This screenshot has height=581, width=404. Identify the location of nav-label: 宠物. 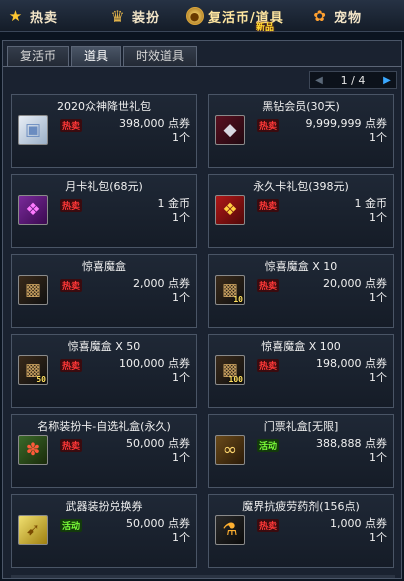
(348, 18).